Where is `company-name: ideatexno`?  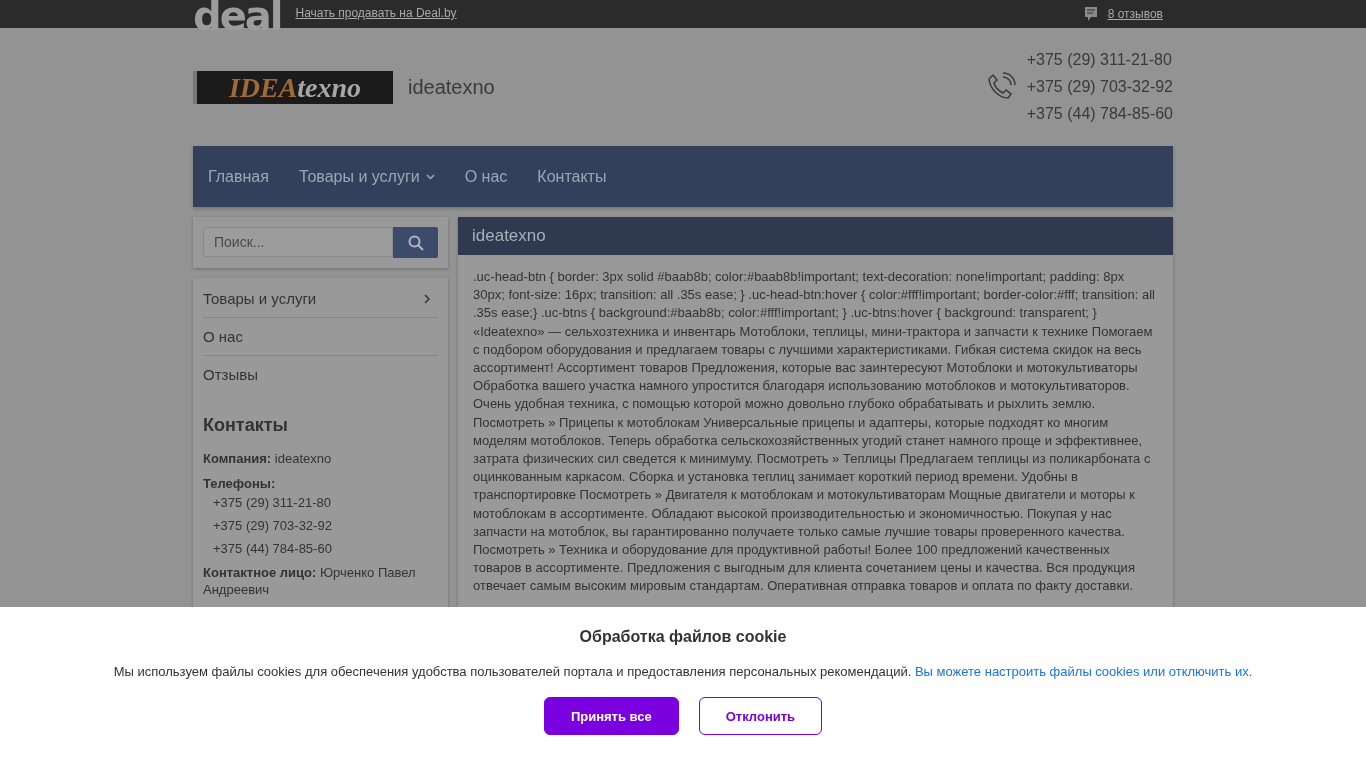 company-name: ideatexno is located at coordinates (451, 87).